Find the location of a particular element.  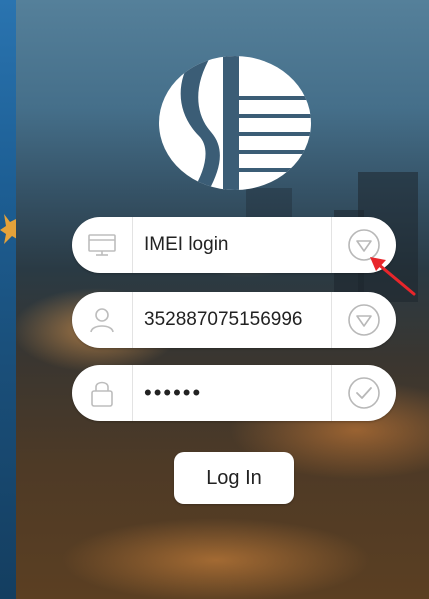

check-circle-icon is located at coordinates (364, 393).